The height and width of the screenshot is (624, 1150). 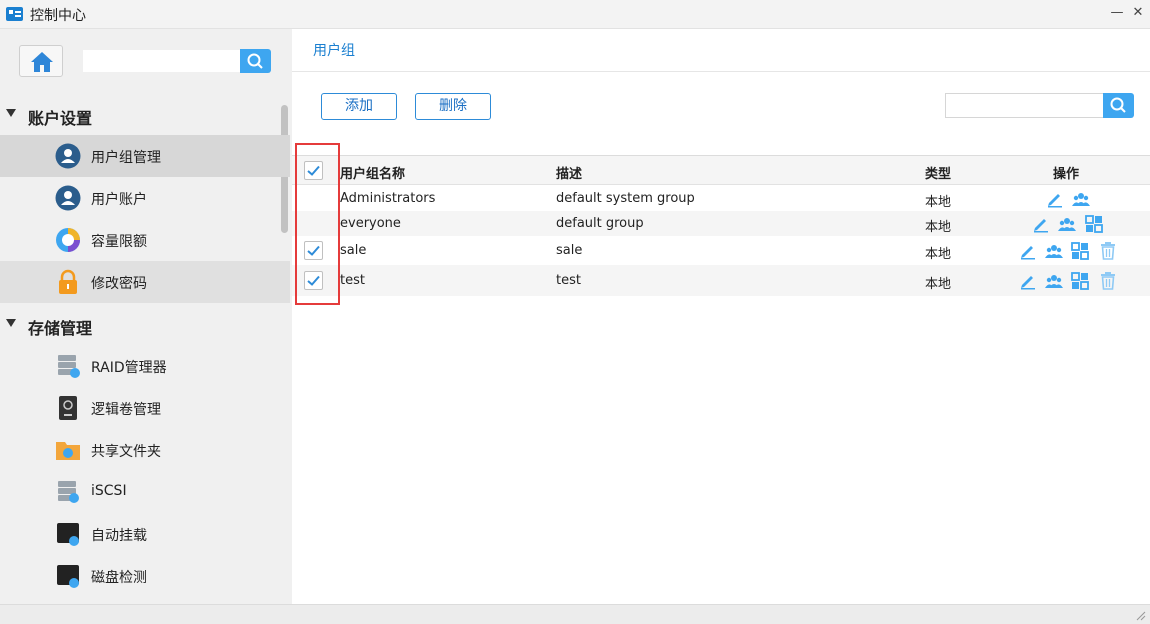 I want to click on group-name: sale, so click(x=353, y=250).